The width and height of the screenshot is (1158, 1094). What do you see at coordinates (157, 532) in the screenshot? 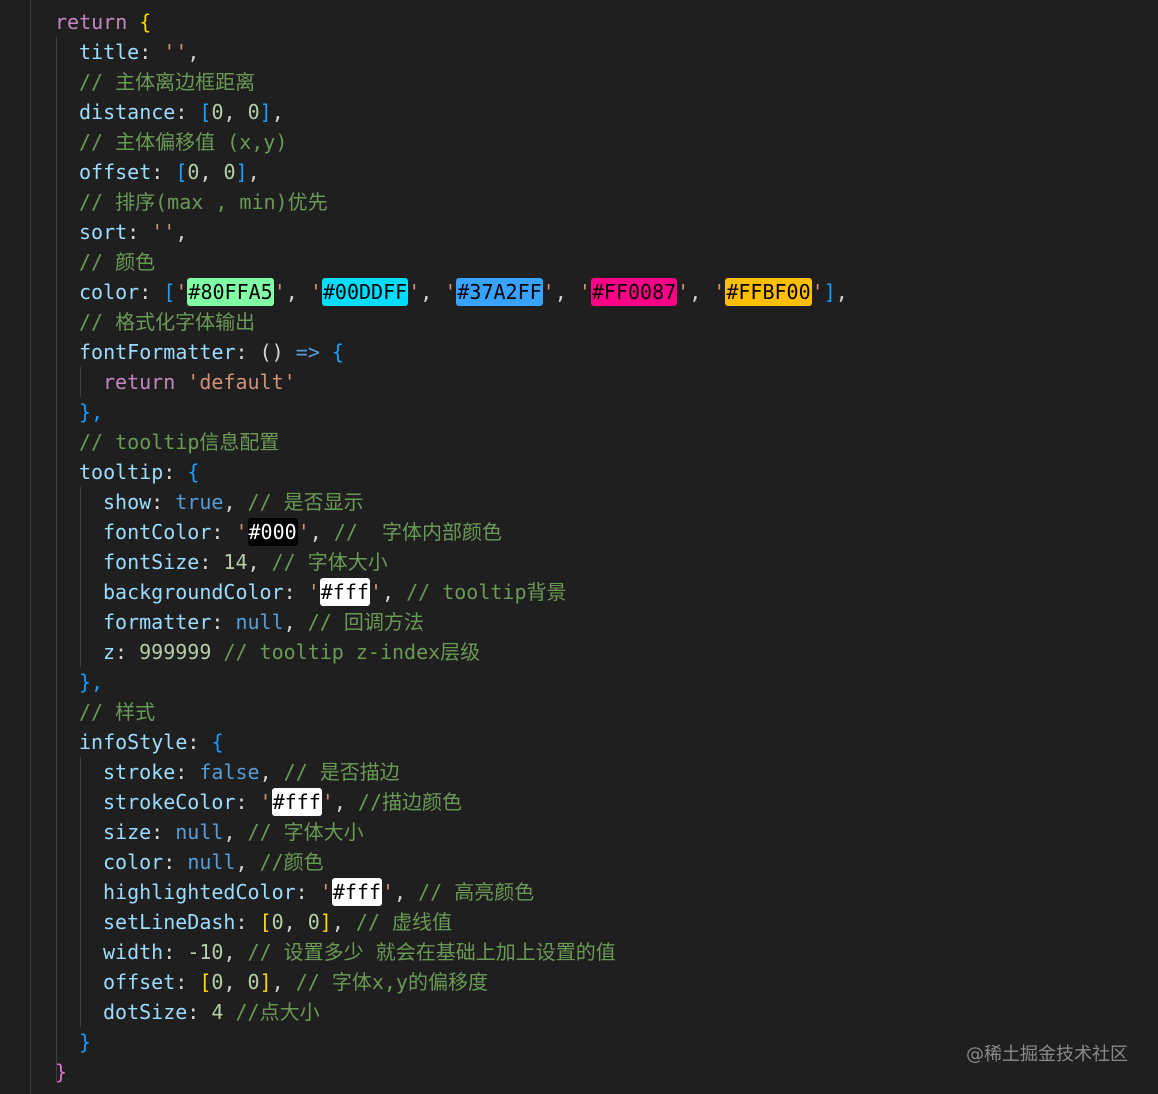
I see `property-fontColor: fontColor` at bounding box center [157, 532].